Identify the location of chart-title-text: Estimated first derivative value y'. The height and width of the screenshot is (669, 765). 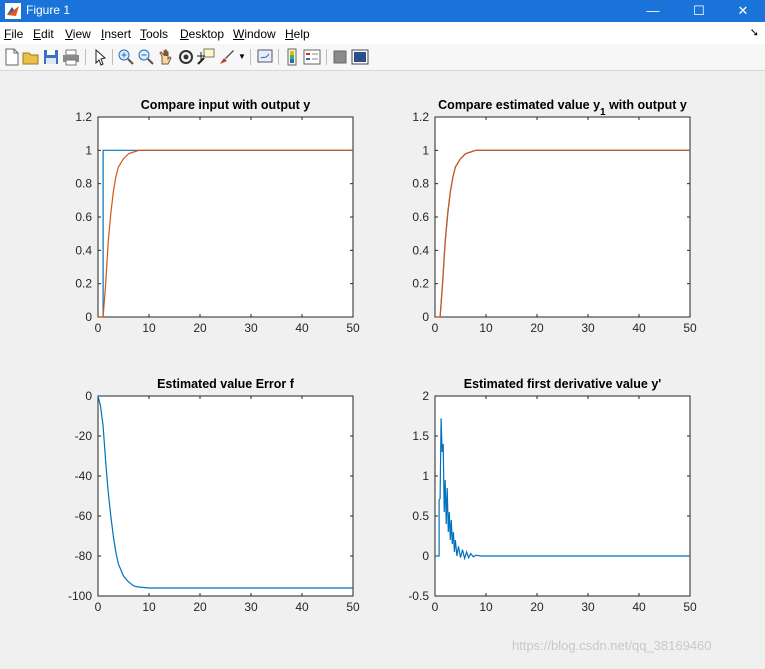
(563, 384).